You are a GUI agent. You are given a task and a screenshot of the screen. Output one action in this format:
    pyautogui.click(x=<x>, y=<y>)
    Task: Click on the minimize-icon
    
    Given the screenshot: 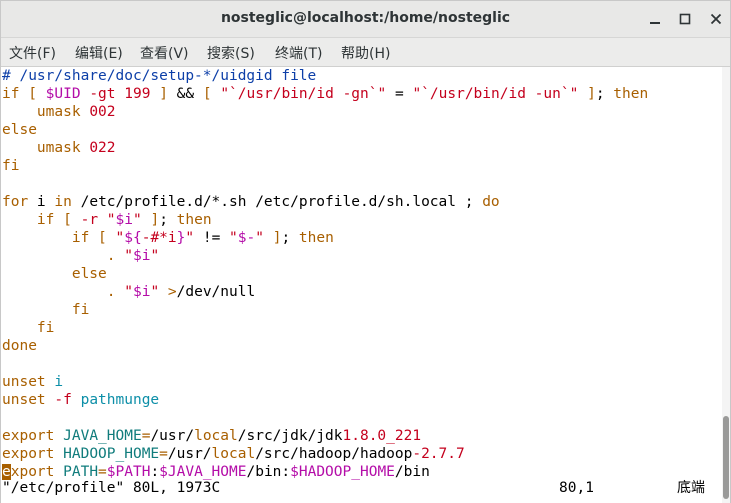 What is the action you would take?
    pyautogui.click(x=655, y=19)
    